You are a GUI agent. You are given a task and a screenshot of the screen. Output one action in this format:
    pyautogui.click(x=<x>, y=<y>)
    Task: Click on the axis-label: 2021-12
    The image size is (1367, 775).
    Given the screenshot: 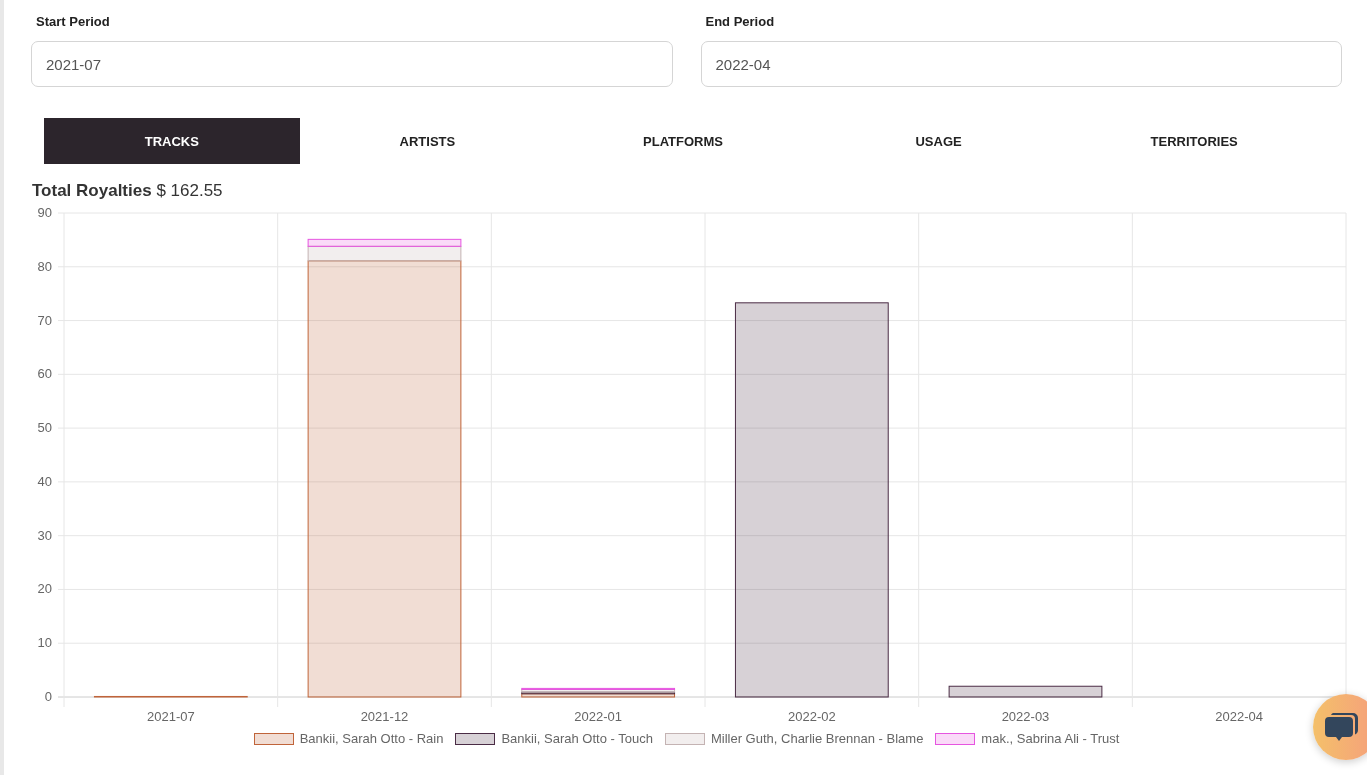 What is the action you would take?
    pyautogui.click(x=384, y=716)
    